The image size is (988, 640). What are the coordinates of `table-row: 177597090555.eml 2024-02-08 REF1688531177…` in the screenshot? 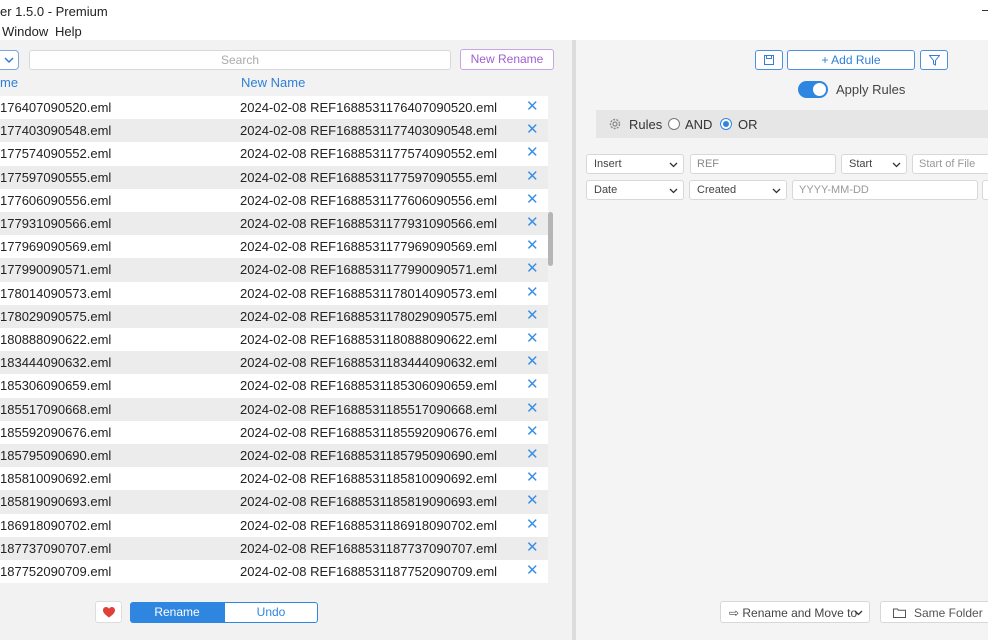 It's located at (274, 177).